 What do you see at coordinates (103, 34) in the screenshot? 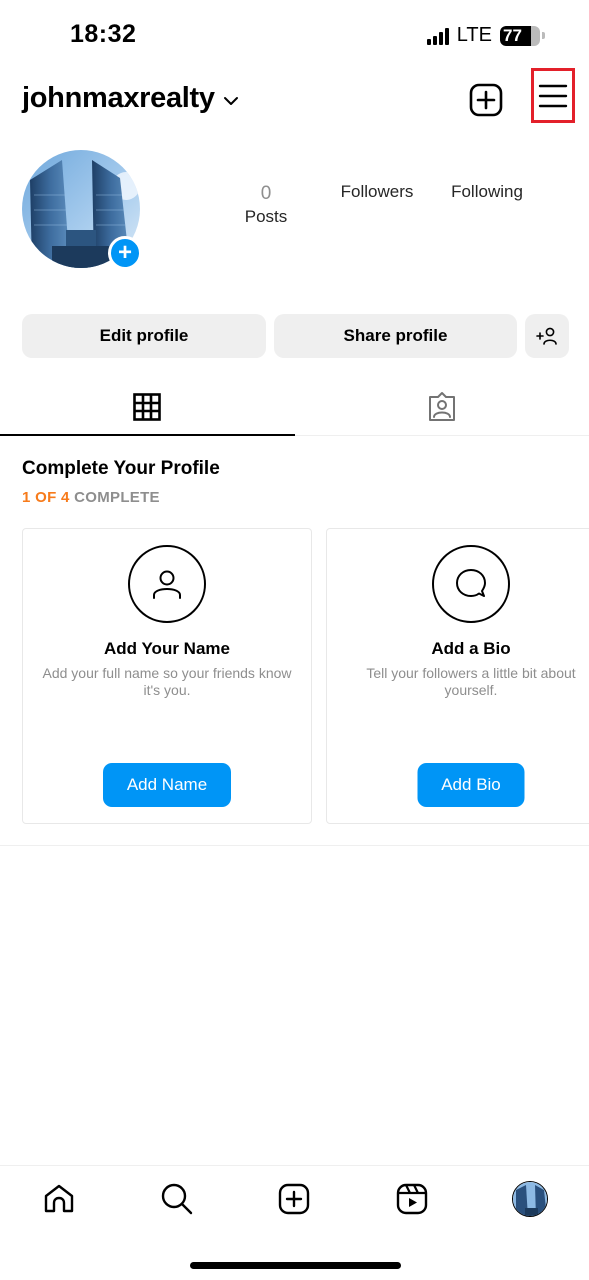
I see `status-time: 18:32` at bounding box center [103, 34].